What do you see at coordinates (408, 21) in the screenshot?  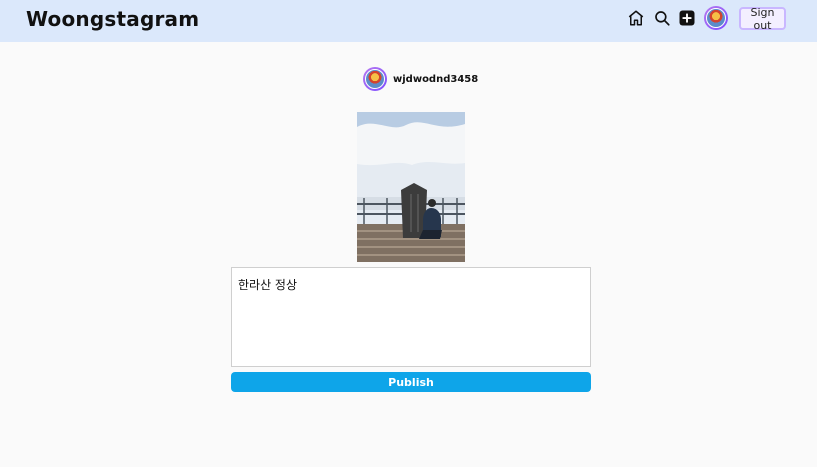 I see `top-navigation-bar: Woongstagram Sign out` at bounding box center [408, 21].